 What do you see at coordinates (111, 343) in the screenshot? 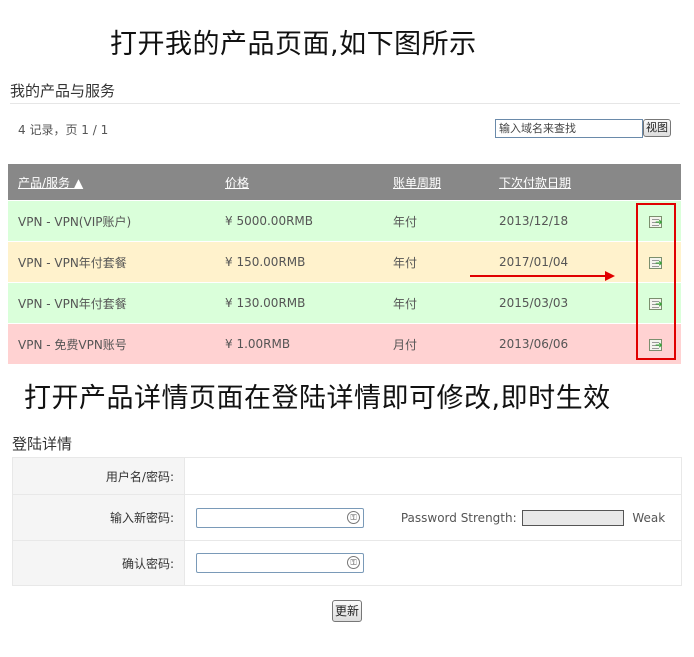
I see `cell-product: VPN - 免费VPN账号` at bounding box center [111, 343].